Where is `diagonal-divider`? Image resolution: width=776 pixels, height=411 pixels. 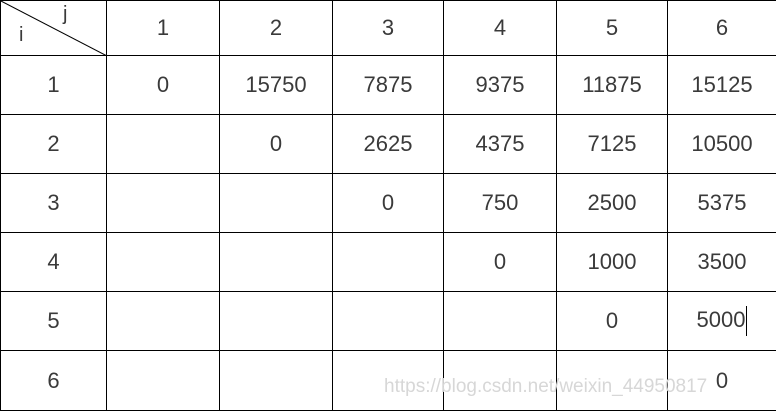 diagonal-divider is located at coordinates (53, 28).